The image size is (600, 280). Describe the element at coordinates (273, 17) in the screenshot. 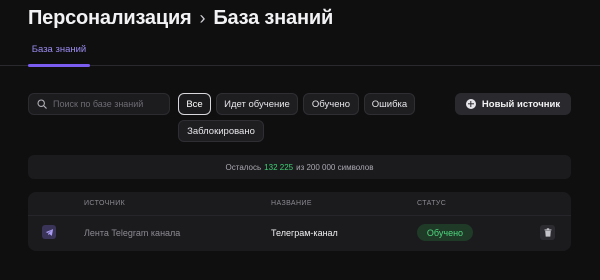

I see `page-title: База знаний` at that location.